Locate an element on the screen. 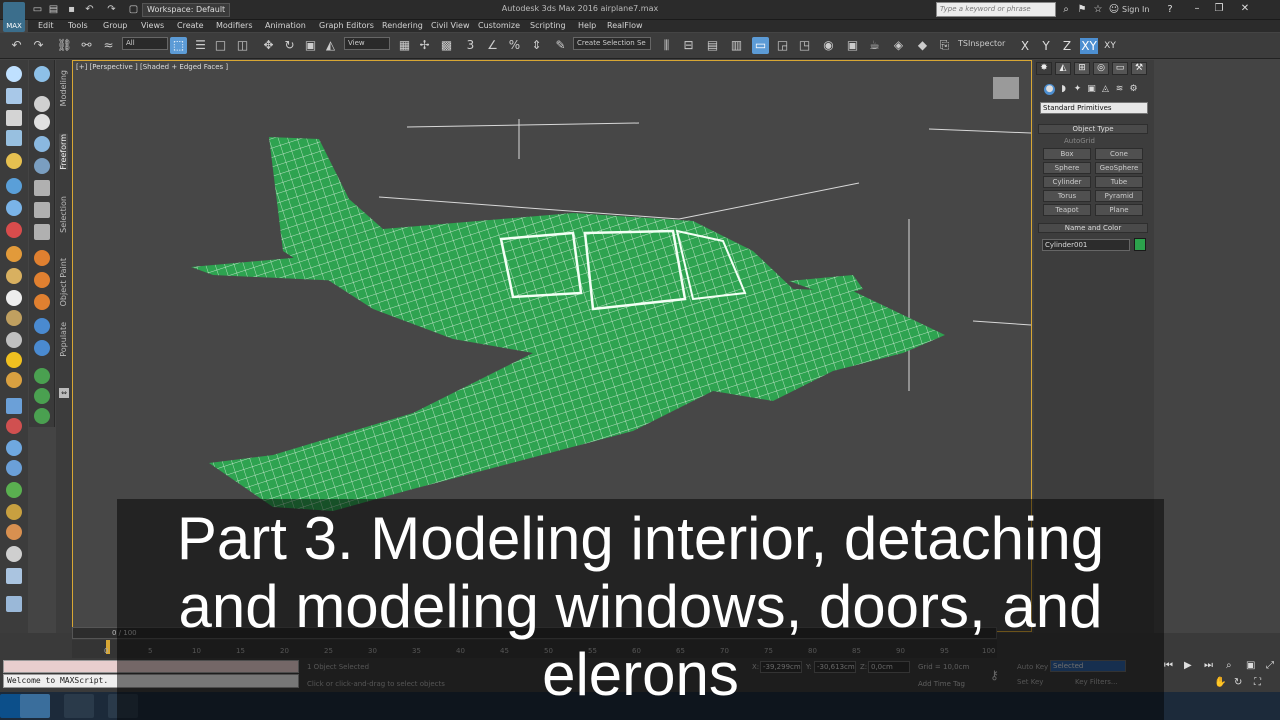 This screenshot has height=720, width=1280. sphere-icon is located at coordinates (14, 276).